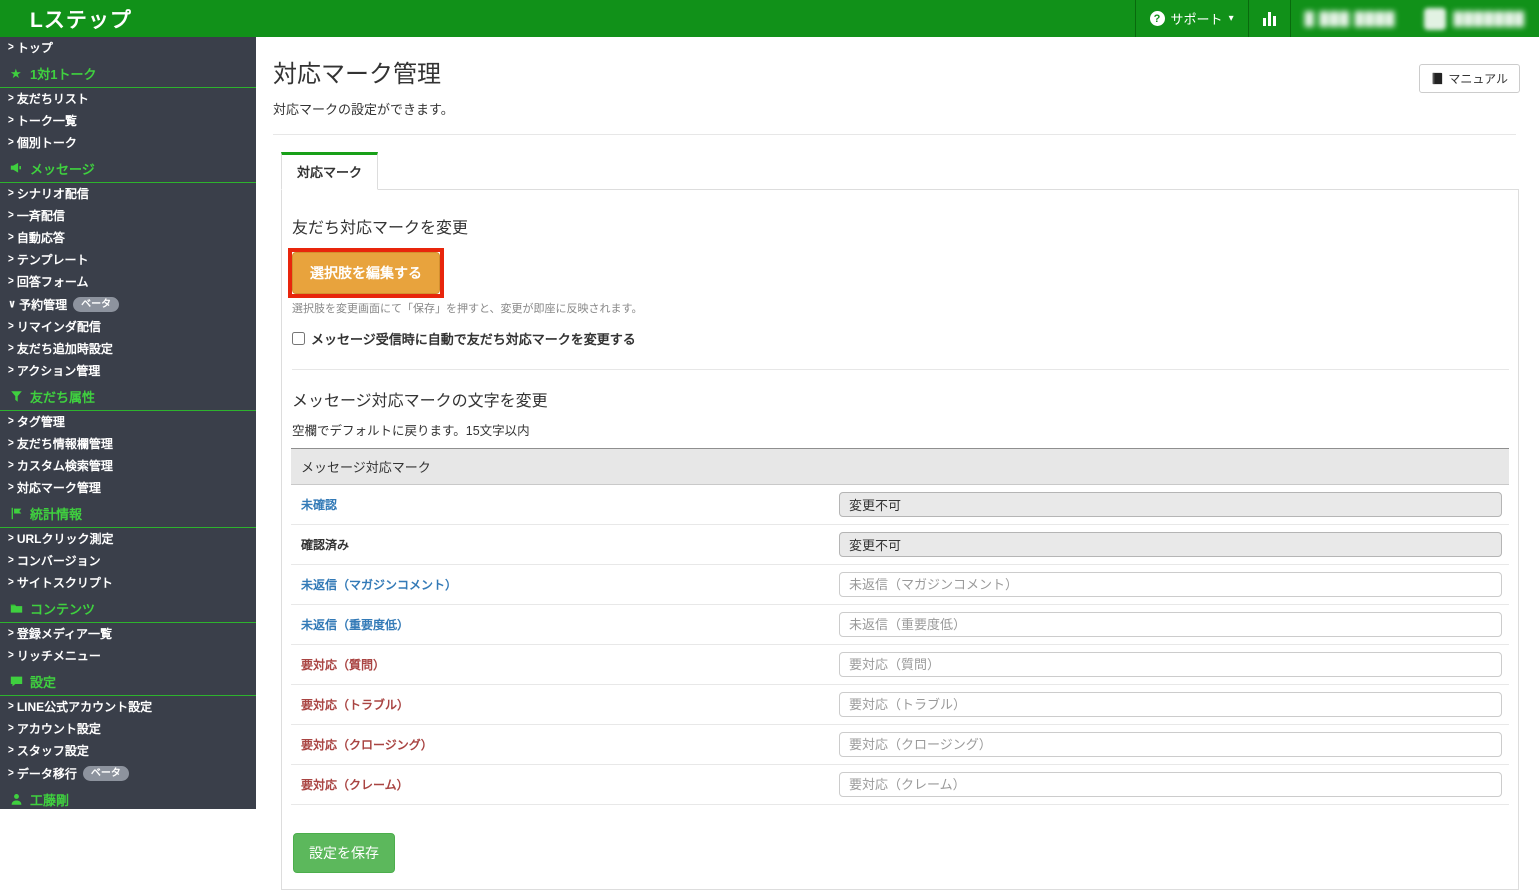 This screenshot has height=890, width=1539. I want to click on sidebar-item-label: カスタム検索管理, so click(64, 466).